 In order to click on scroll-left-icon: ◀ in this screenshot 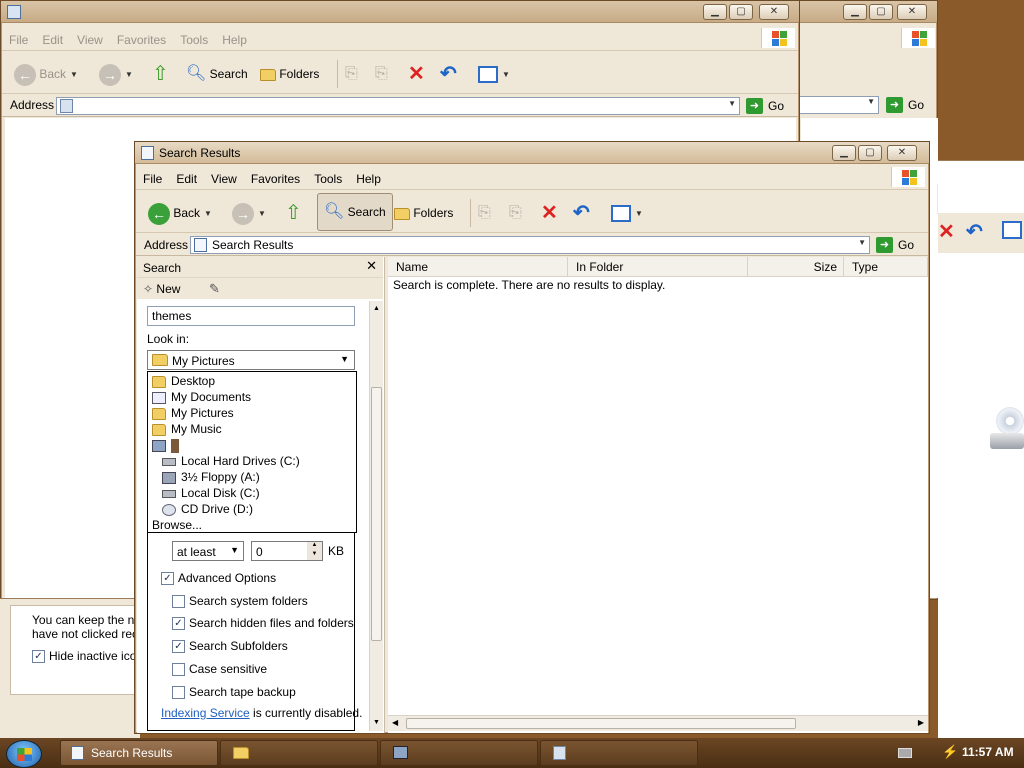, I will do `click(395, 722)`.